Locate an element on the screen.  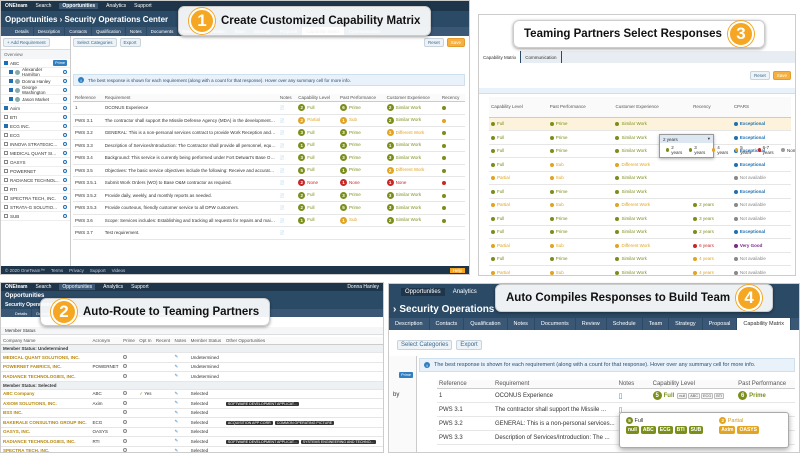
cap-cell: 5 Full is located at coordinates (317, 170).